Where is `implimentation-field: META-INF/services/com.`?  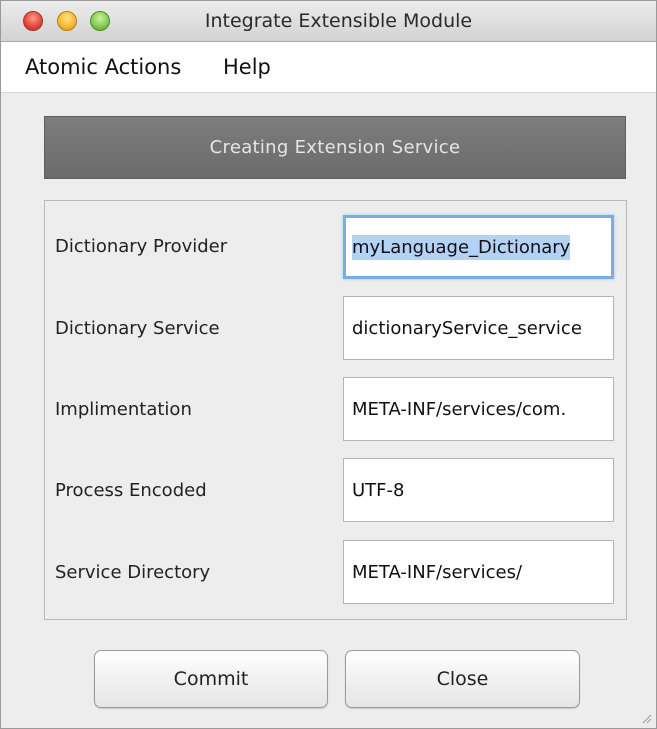 implimentation-field: META-INF/services/com. is located at coordinates (478, 409).